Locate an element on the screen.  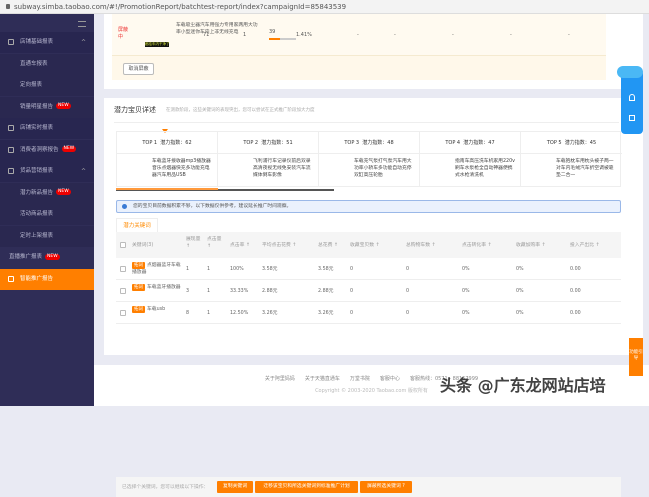
sidebar-item: 直播推广报表 NEW is located at coordinates (47, 257).